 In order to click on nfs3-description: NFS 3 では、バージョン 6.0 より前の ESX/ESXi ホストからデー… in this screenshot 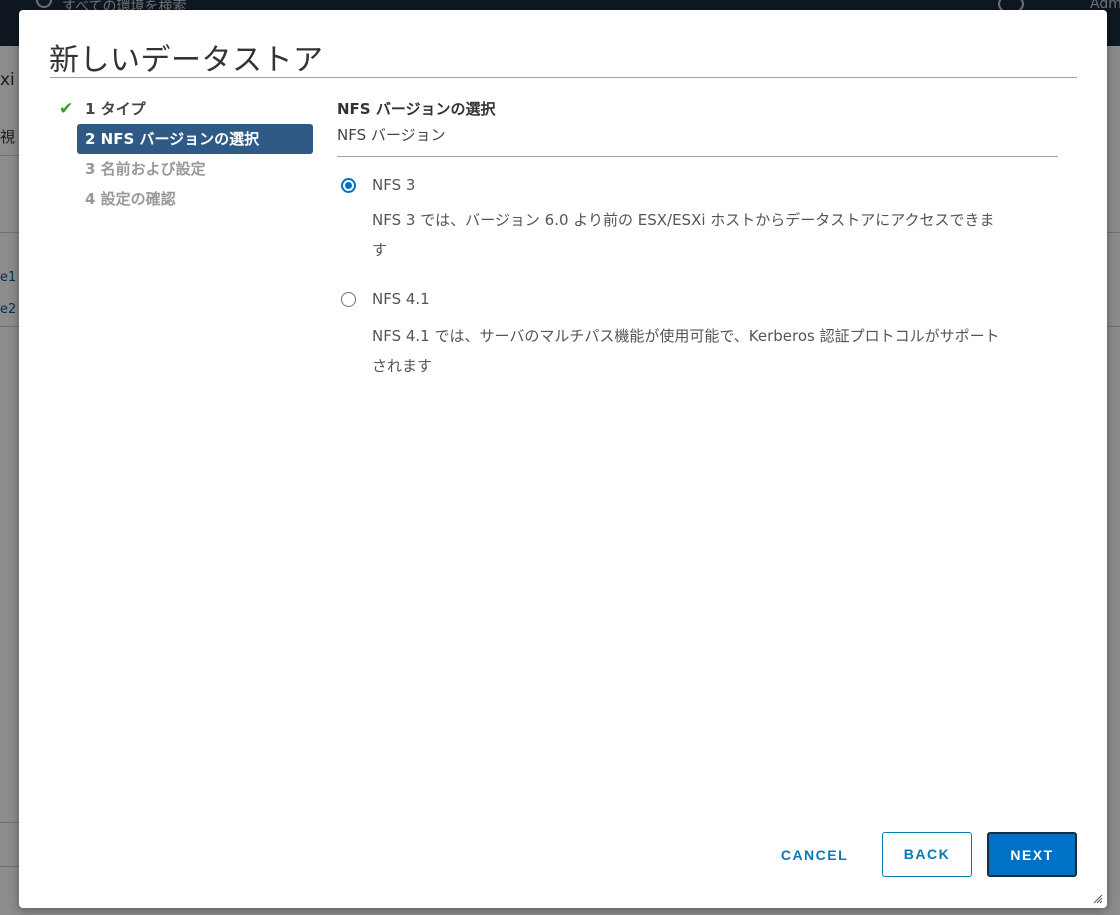, I will do `click(717, 235)`.